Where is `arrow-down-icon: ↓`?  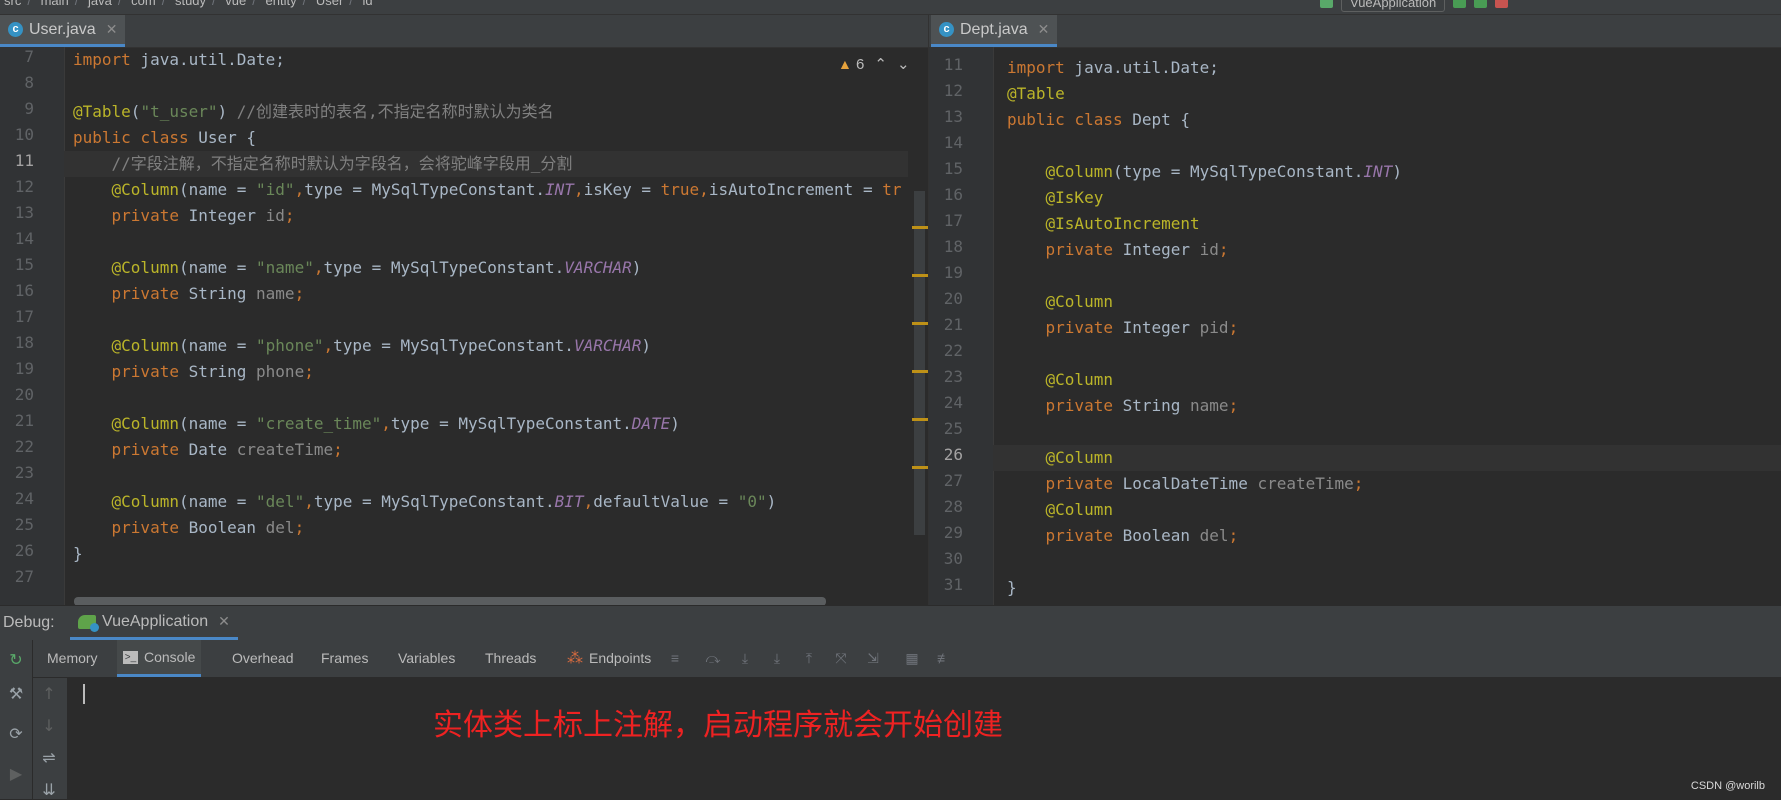
arrow-down-icon: ↓ is located at coordinates (49, 726).